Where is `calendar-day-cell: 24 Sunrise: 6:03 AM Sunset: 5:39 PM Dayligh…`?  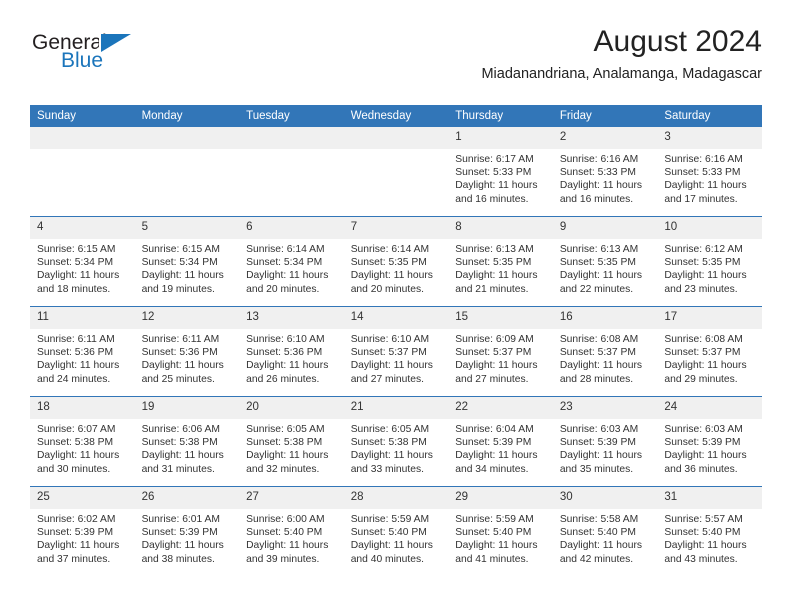
calendar-day-cell: 24 Sunrise: 6:03 AM Sunset: 5:39 PM Dayligh… is located at coordinates (709, 441).